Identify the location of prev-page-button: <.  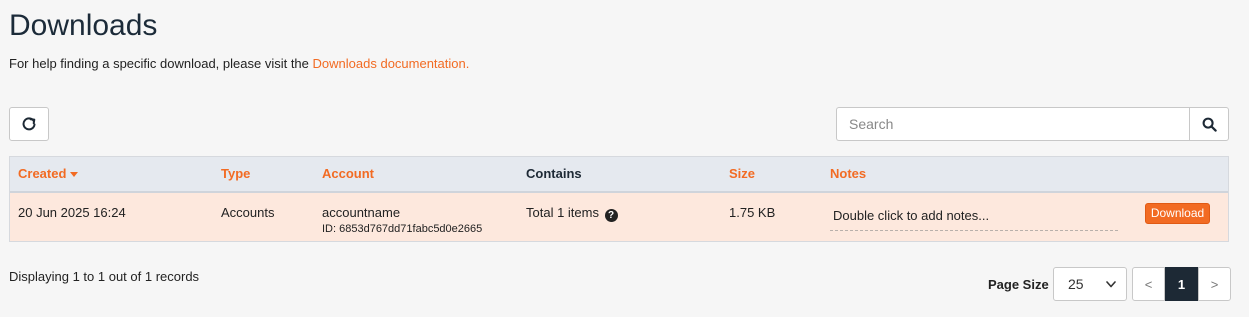
(1148, 284).